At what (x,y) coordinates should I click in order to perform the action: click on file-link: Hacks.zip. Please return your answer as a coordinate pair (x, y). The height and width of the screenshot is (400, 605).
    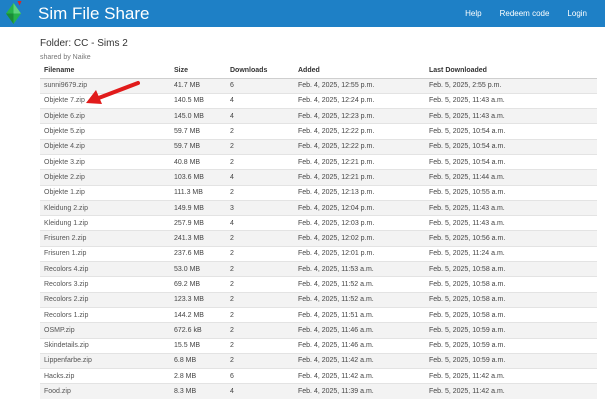
    Looking at the image, I should click on (105, 376).